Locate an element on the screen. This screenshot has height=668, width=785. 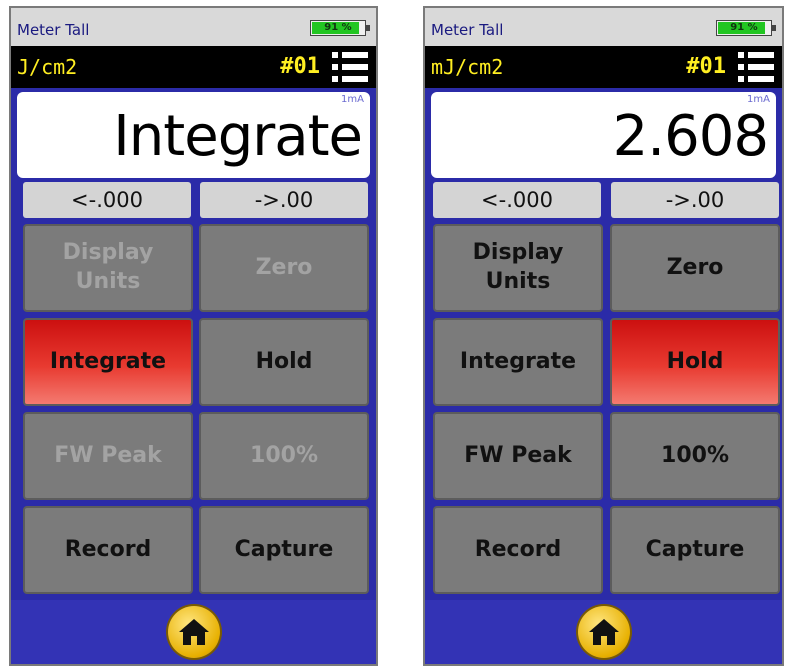
reading-display: 1mA Integrate is located at coordinates (193, 135).